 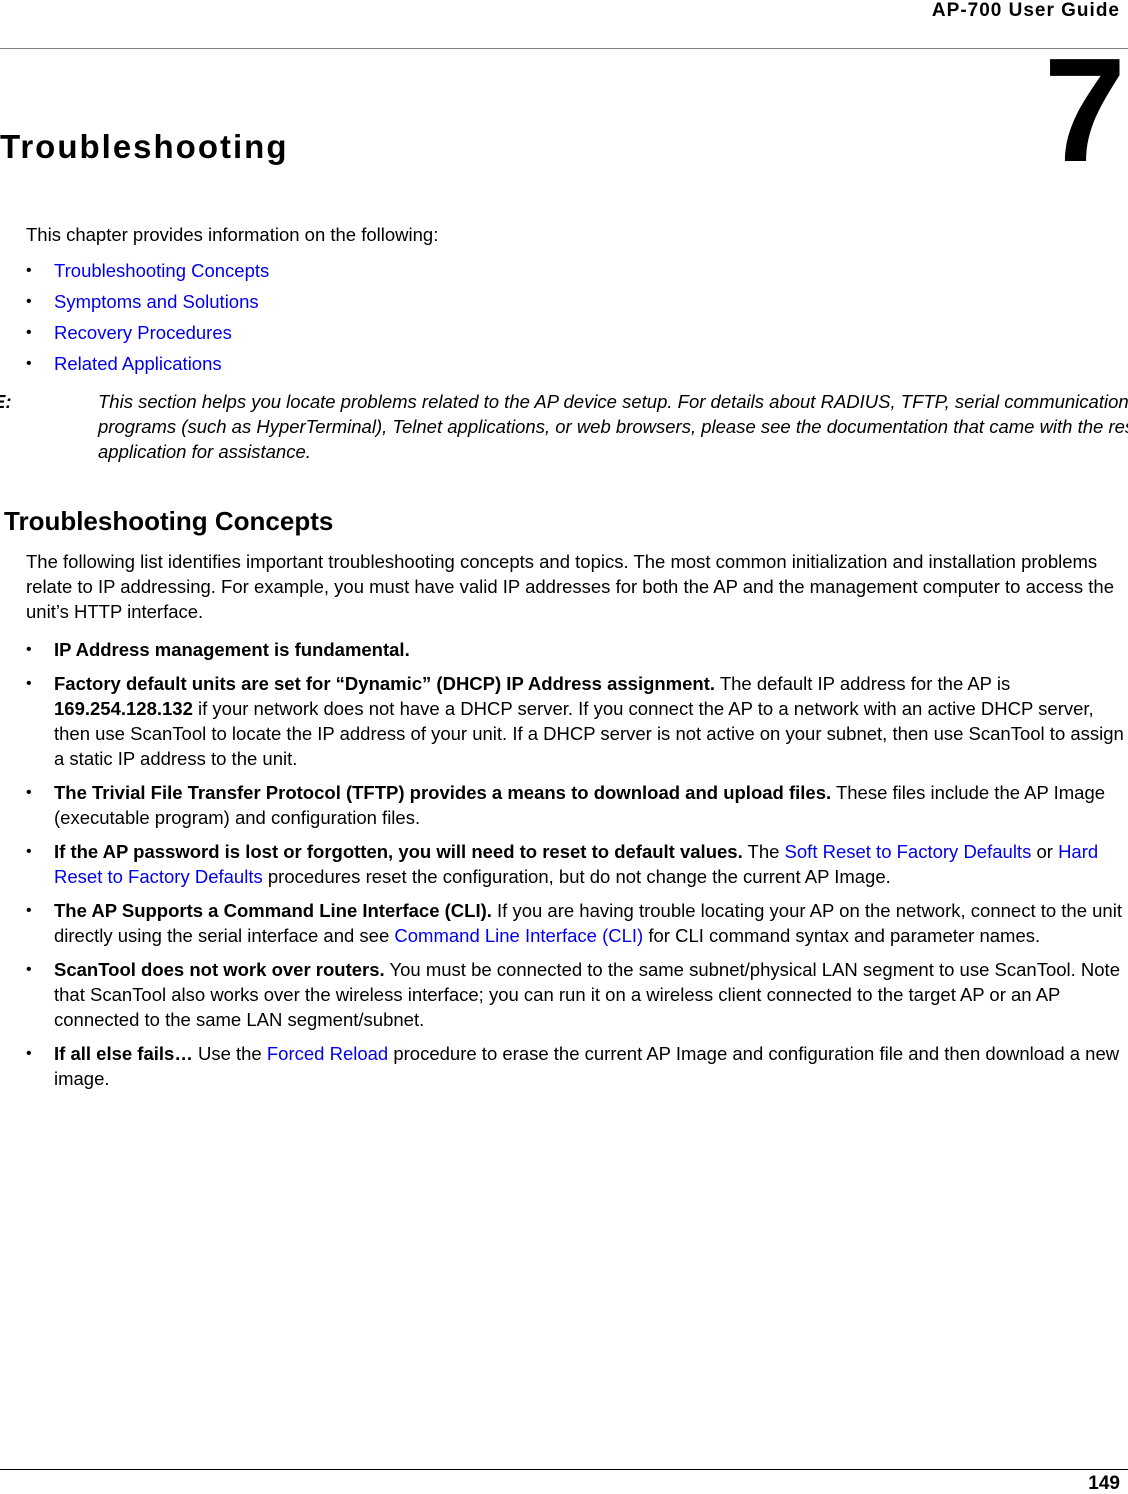 What do you see at coordinates (763, 851) in the screenshot?
I see `concept-text: The` at bounding box center [763, 851].